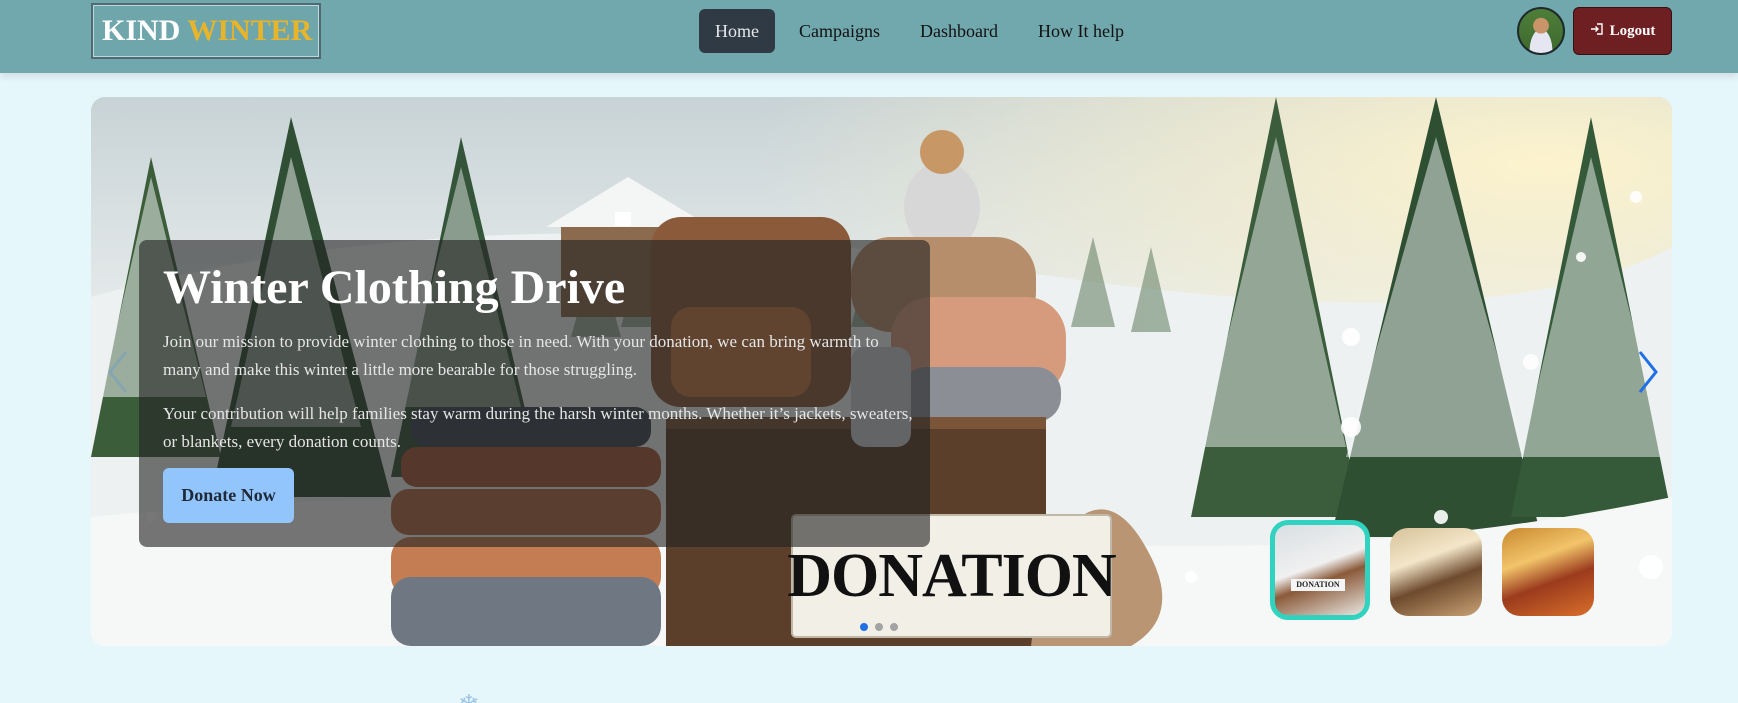 The width and height of the screenshot is (1738, 703). What do you see at coordinates (394, 287) in the screenshot?
I see `hero-title: Winter Clothing Drive` at bounding box center [394, 287].